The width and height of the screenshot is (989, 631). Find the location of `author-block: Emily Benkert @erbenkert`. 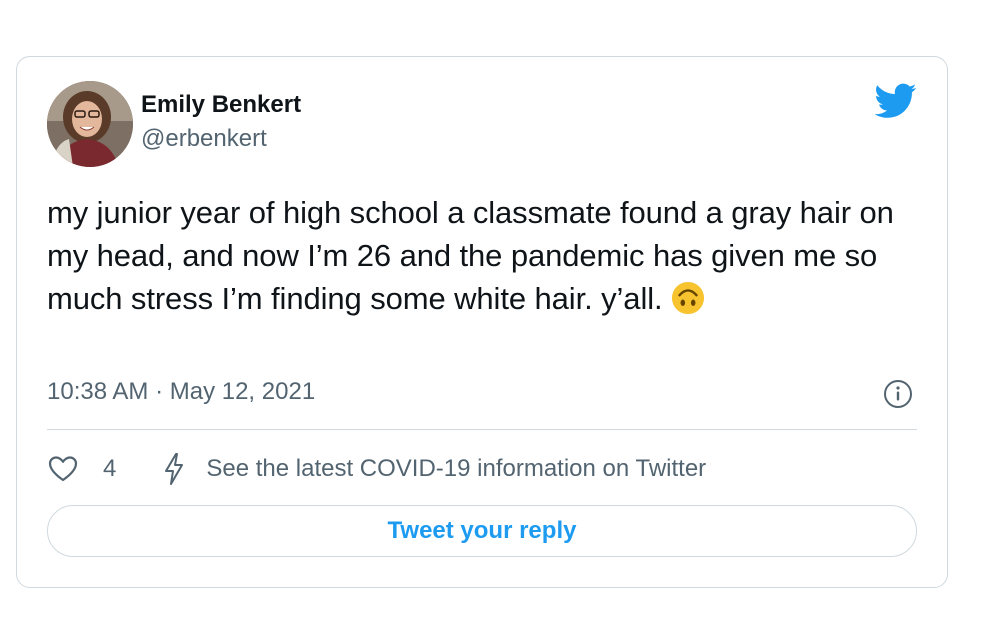

author-block: Emily Benkert @erbenkert is located at coordinates (221, 122).